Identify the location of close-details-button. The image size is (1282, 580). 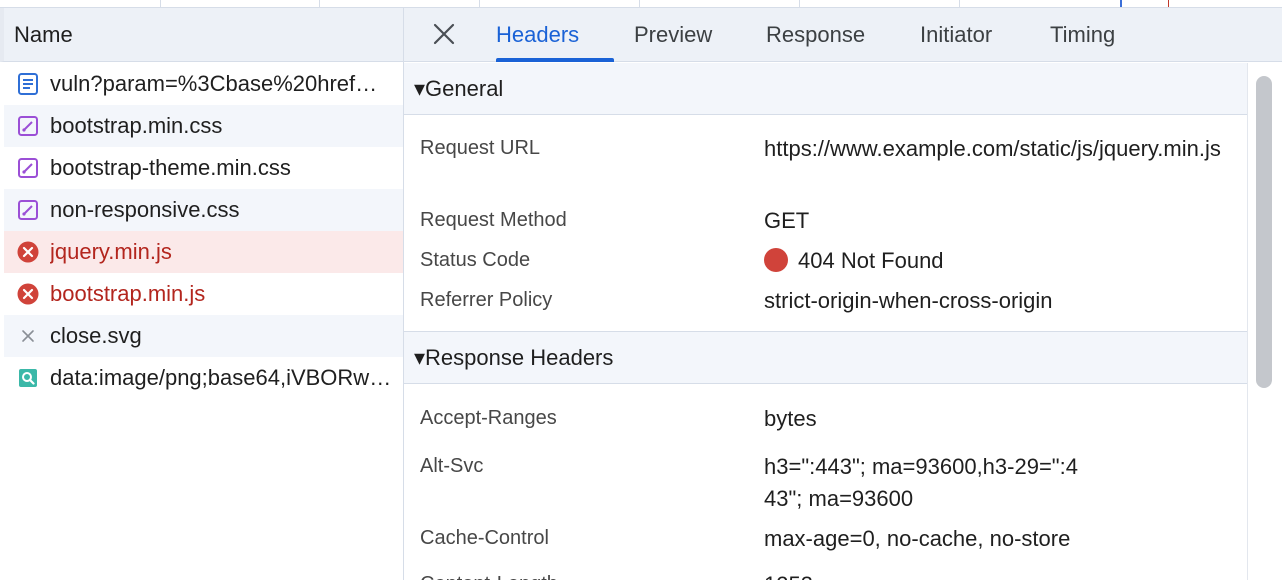
(444, 34).